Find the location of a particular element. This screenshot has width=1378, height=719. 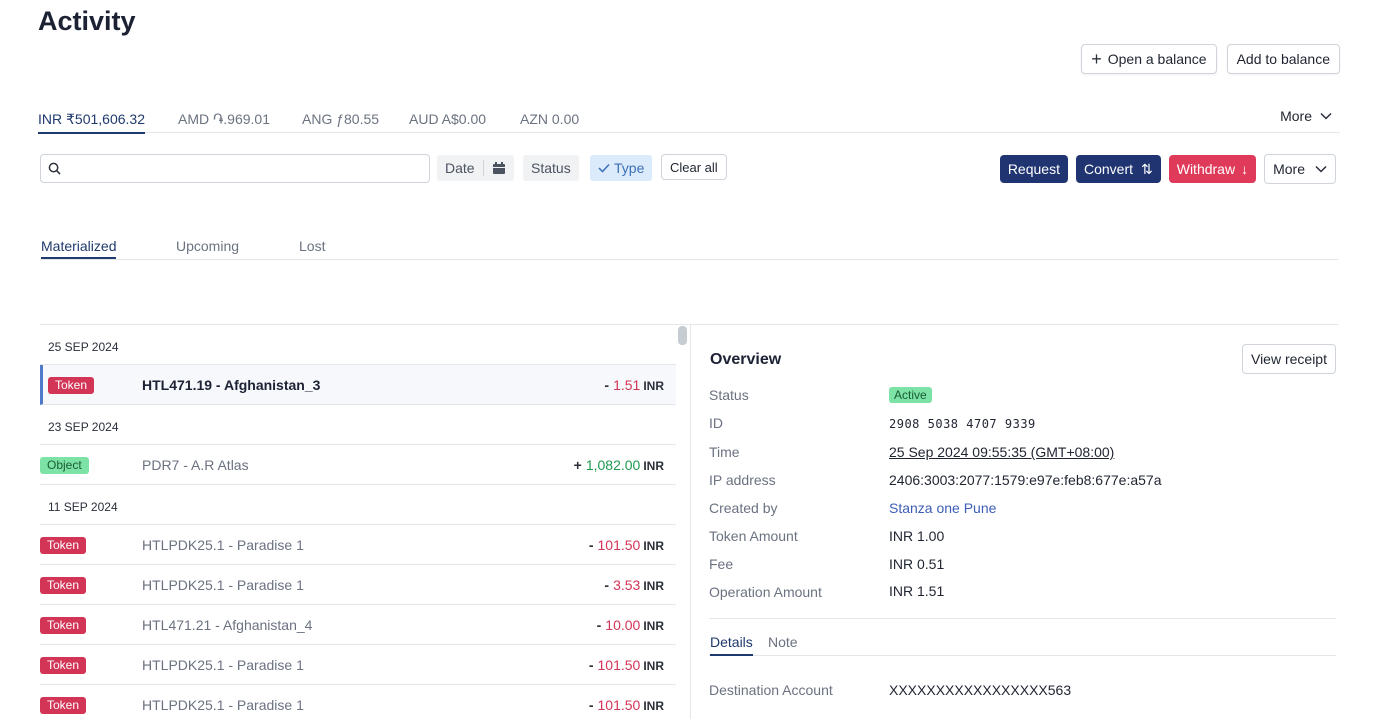

currency-tab-amd: AMD ֏.969.01 is located at coordinates (224, 119).